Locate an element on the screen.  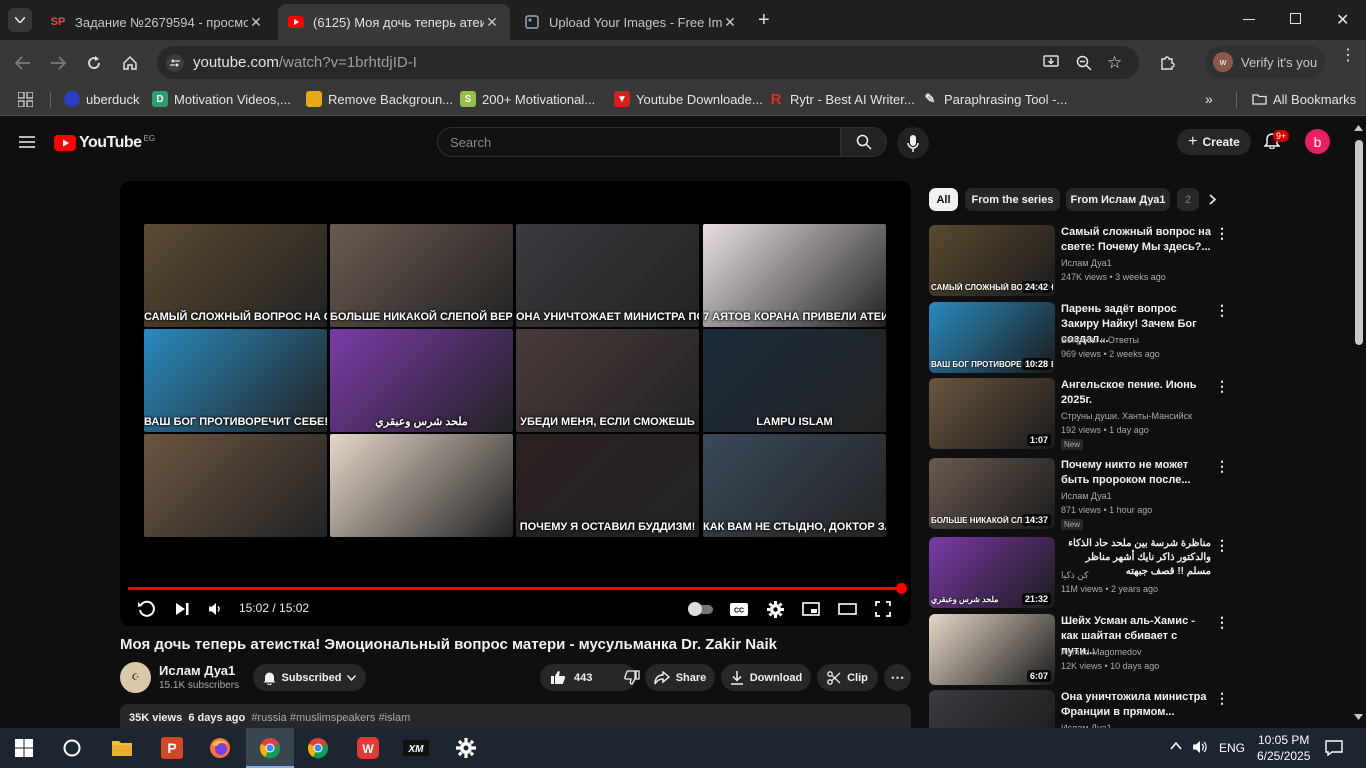
reload-button is located at coordinates (94, 63).